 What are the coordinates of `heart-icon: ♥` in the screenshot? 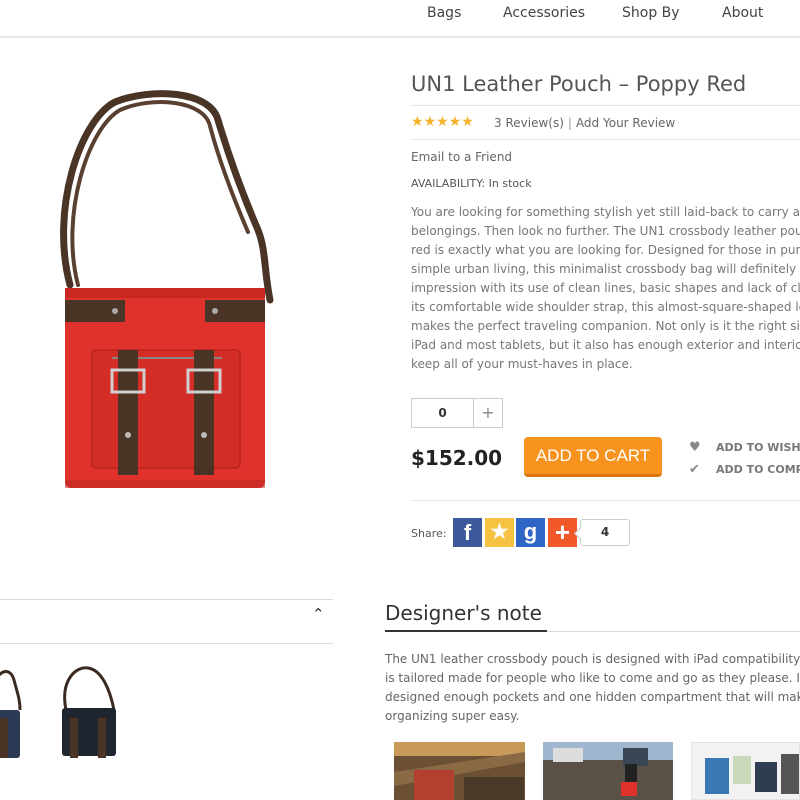 It's located at (695, 447).